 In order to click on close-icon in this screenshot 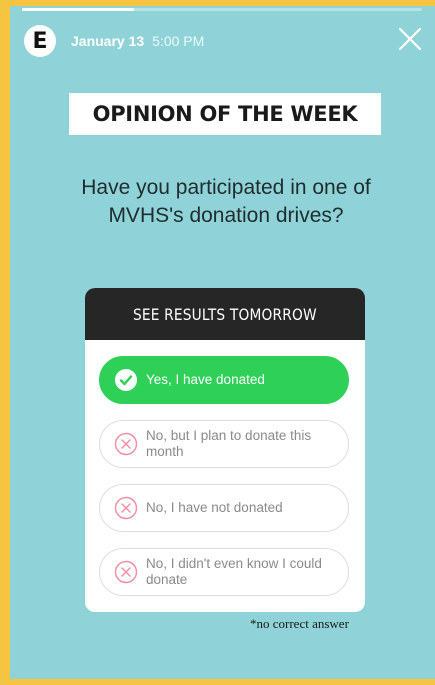, I will do `click(410, 39)`.